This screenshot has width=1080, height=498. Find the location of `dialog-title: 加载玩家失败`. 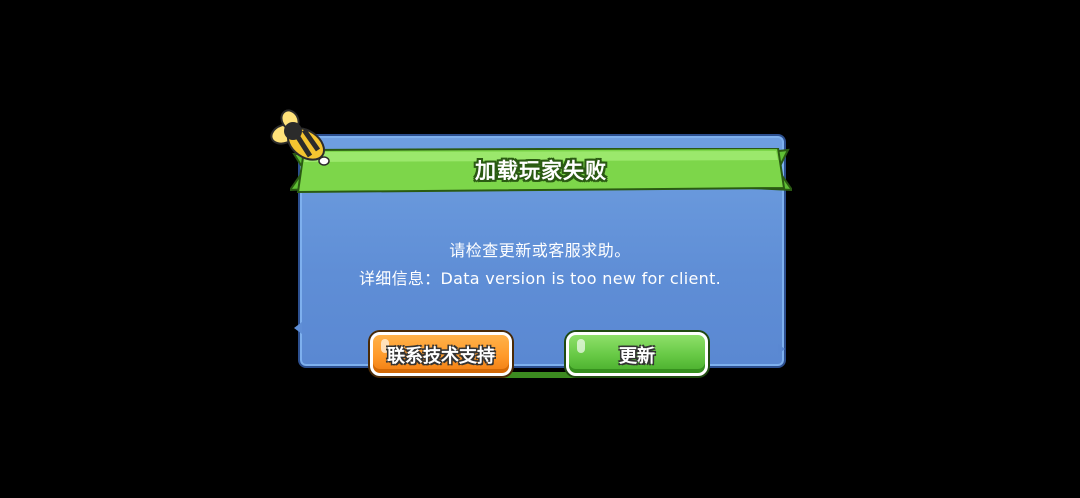

dialog-title: 加载玩家失败 is located at coordinates (541, 171).